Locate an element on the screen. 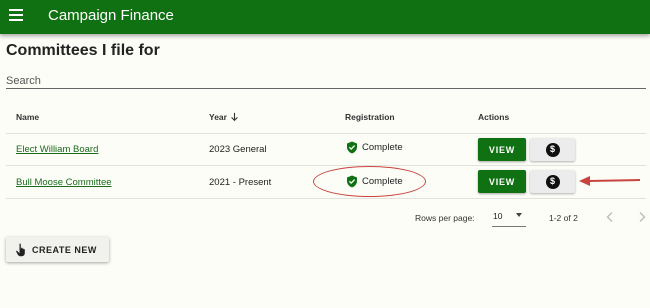 This screenshot has height=308, width=650. chevron-left-icon is located at coordinates (610, 217).